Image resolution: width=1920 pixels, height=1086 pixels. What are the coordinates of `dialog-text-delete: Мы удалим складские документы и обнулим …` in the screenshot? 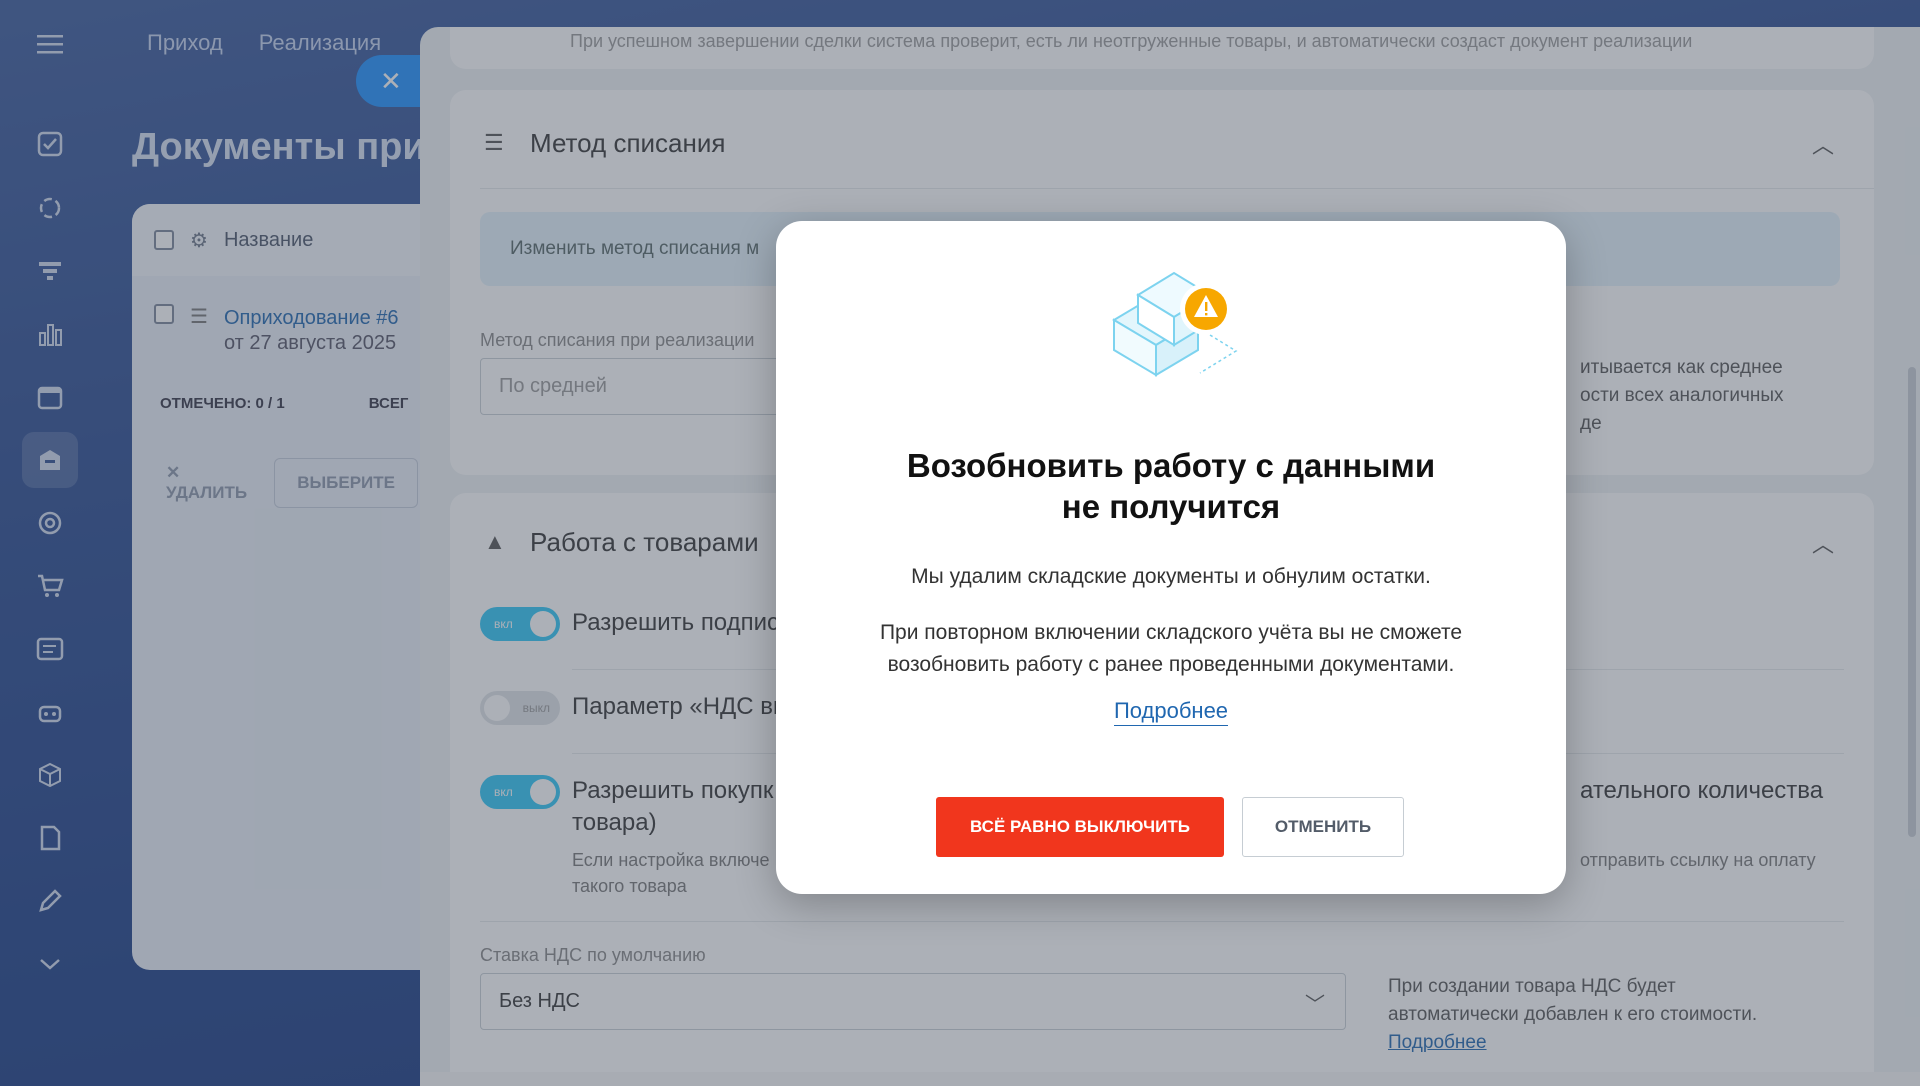 It's located at (1171, 576).